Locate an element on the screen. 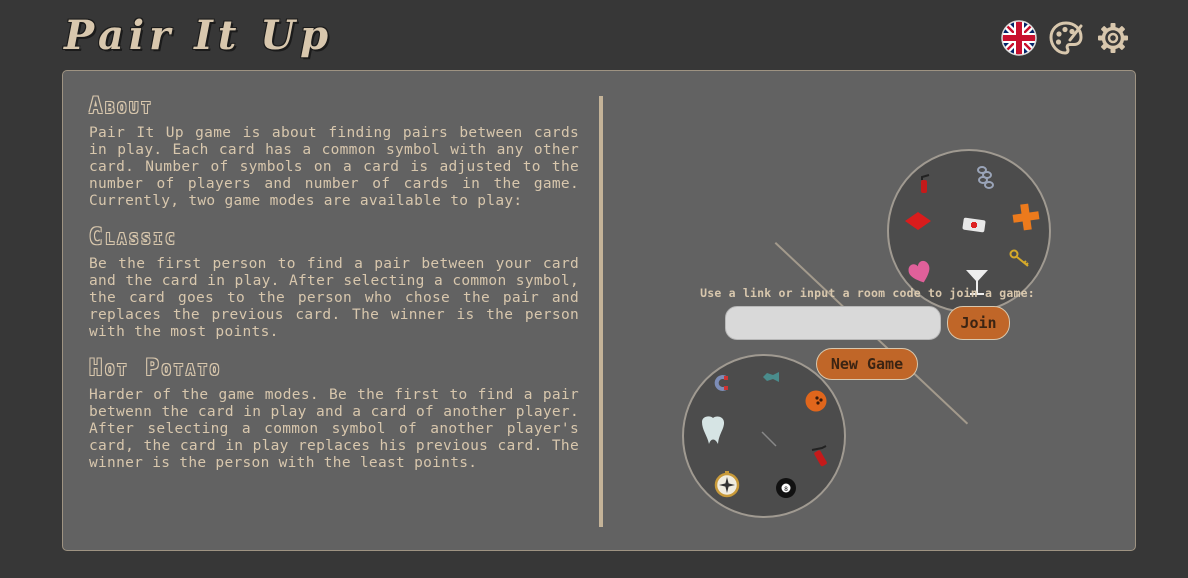 Image resolution: width=1188 pixels, height=578 pixels. first-aid-kit-icon is located at coordinates (974, 225).